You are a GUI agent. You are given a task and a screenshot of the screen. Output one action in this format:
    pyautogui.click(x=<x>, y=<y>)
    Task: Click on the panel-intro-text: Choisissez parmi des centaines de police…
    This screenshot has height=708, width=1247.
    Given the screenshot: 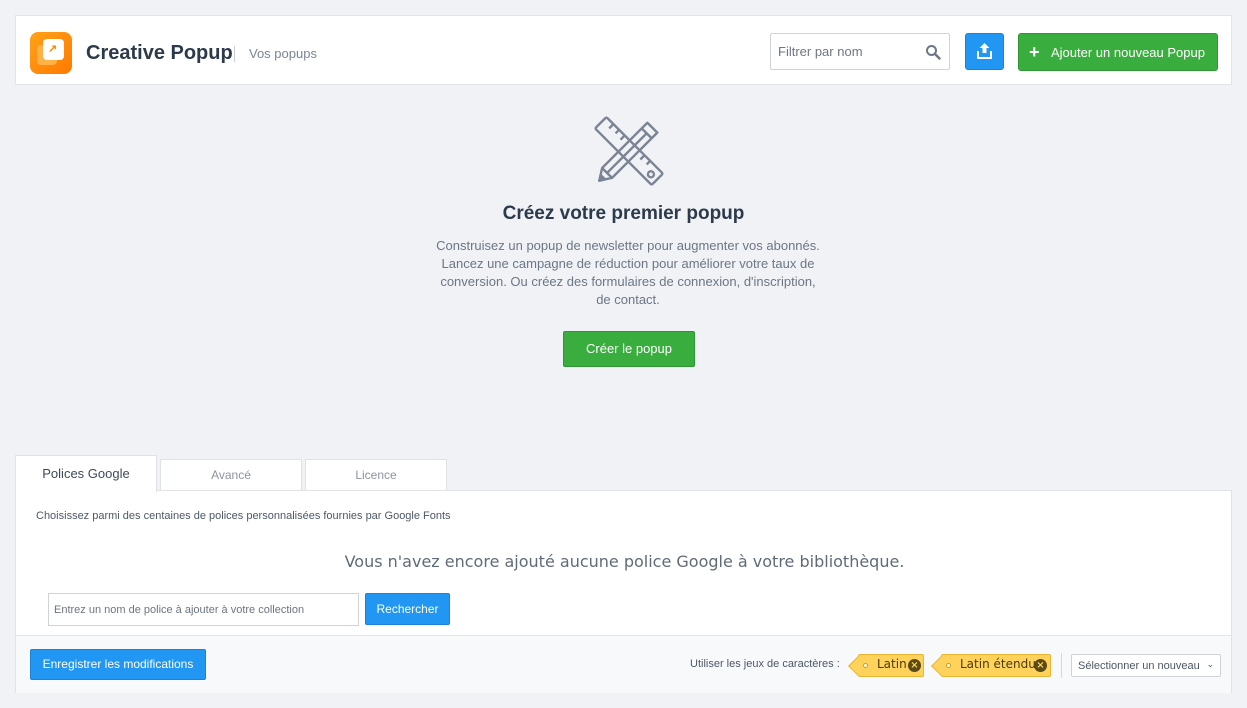 What is the action you would take?
    pyautogui.click(x=243, y=516)
    